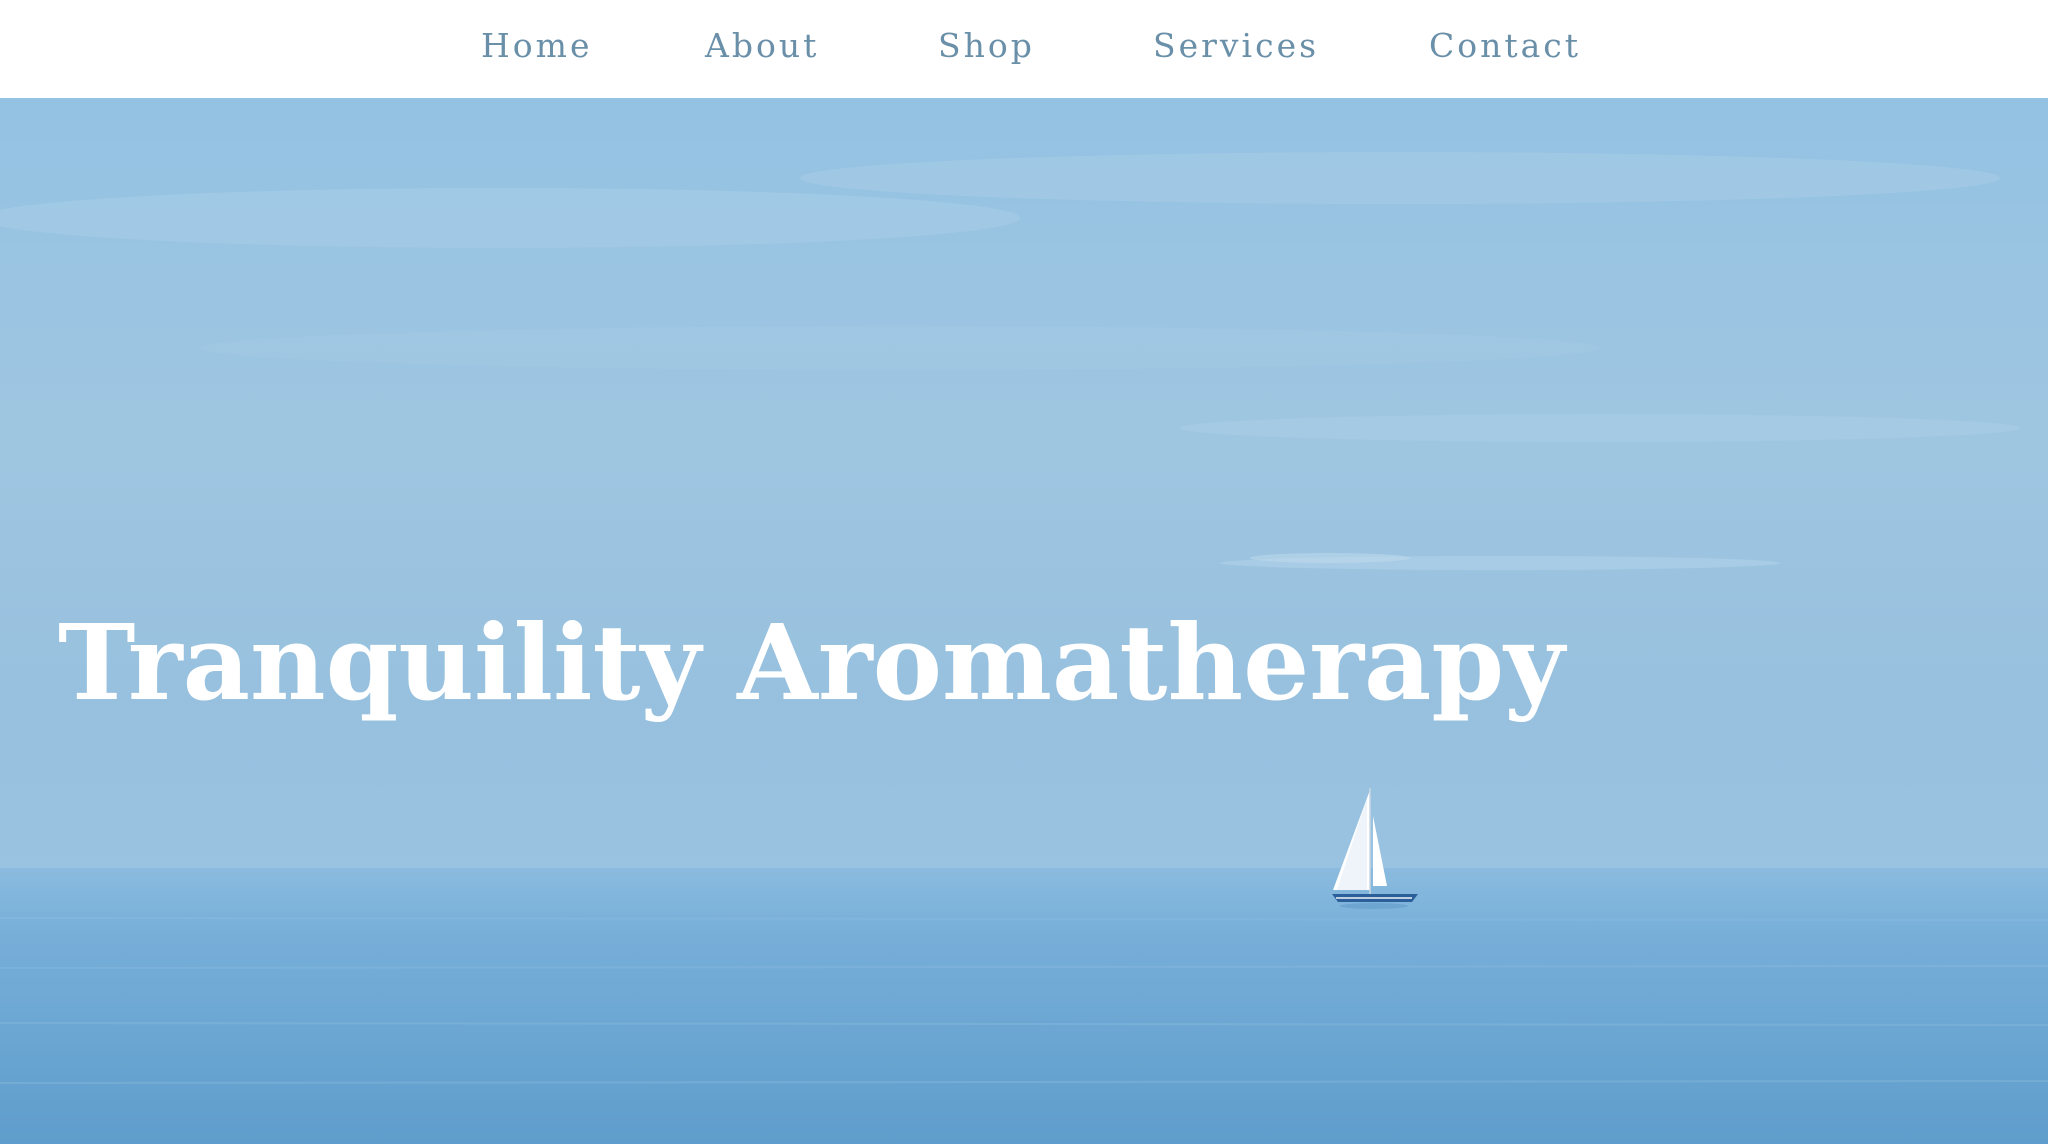  I want to click on top-navigation: Home About Shop Services Contact, so click(1024, 49).